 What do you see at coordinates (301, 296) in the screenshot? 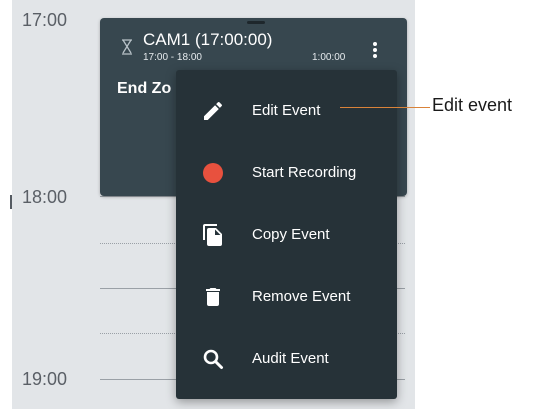
I see `menu-item-label: Remove Event` at bounding box center [301, 296].